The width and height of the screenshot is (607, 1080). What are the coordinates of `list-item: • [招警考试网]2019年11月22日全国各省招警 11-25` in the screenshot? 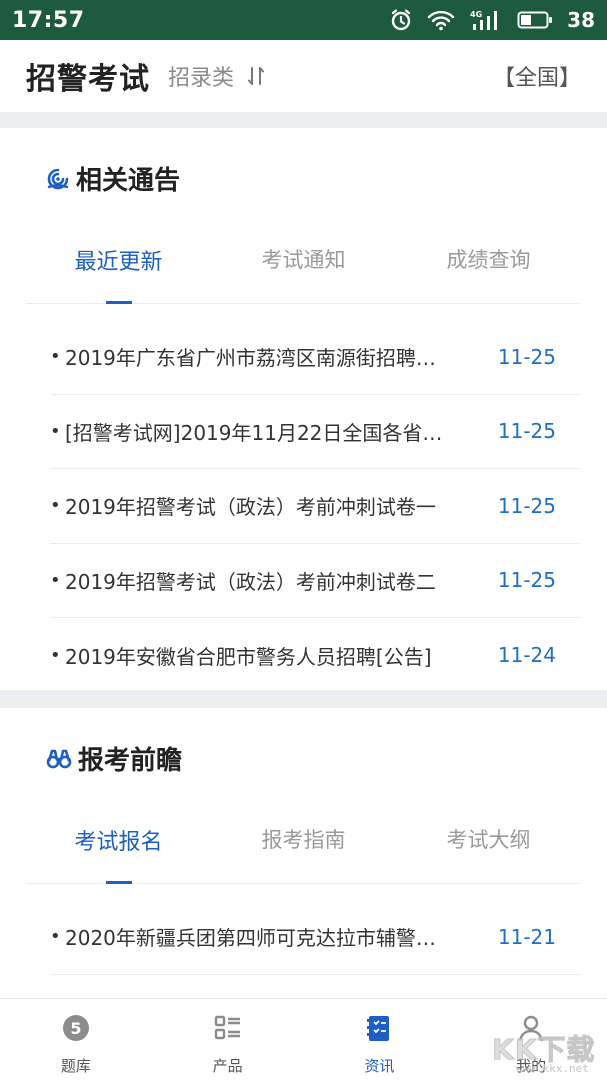 It's located at (315, 432).